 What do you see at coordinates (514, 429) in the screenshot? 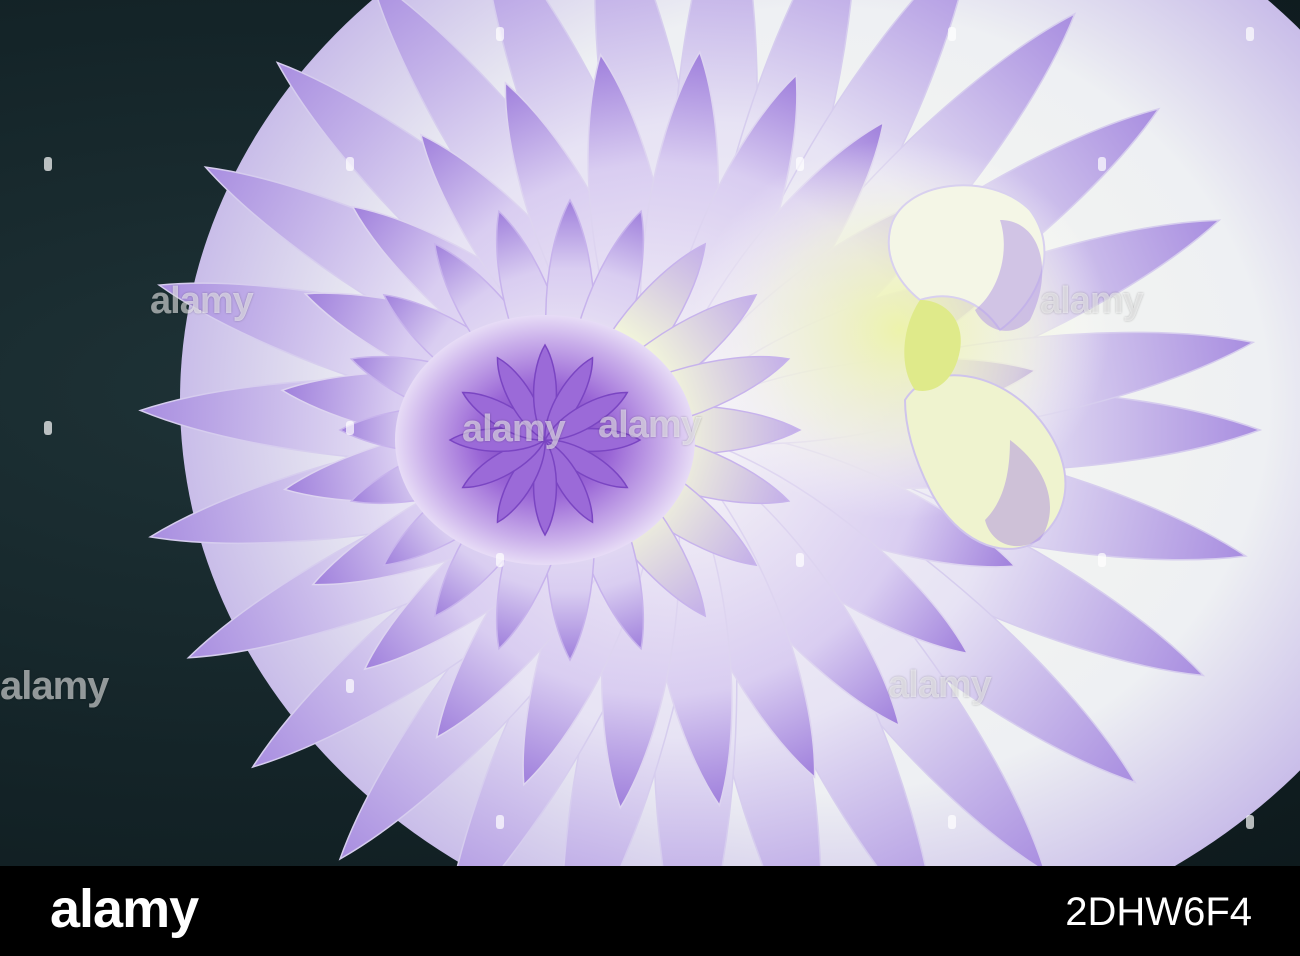
I see `watermark-center: alamy` at bounding box center [514, 429].